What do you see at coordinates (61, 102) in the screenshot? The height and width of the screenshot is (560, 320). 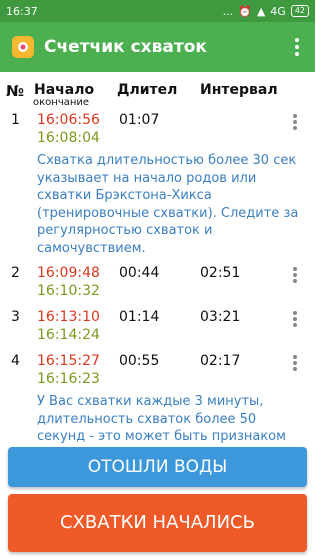 I see `header-end: окончание` at bounding box center [61, 102].